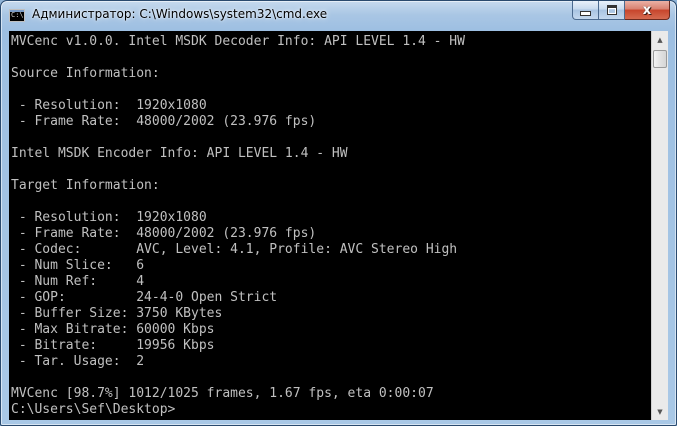 This screenshot has width=677, height=426. I want to click on scroll-up-button: ▲, so click(660, 39).